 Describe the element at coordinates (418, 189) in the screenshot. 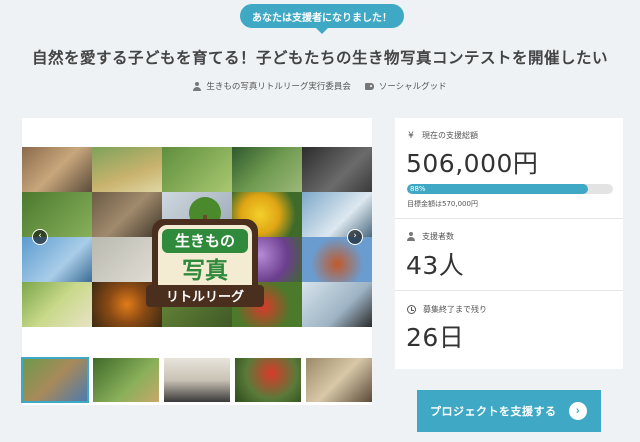

I see `progress-percent: 88%` at that location.